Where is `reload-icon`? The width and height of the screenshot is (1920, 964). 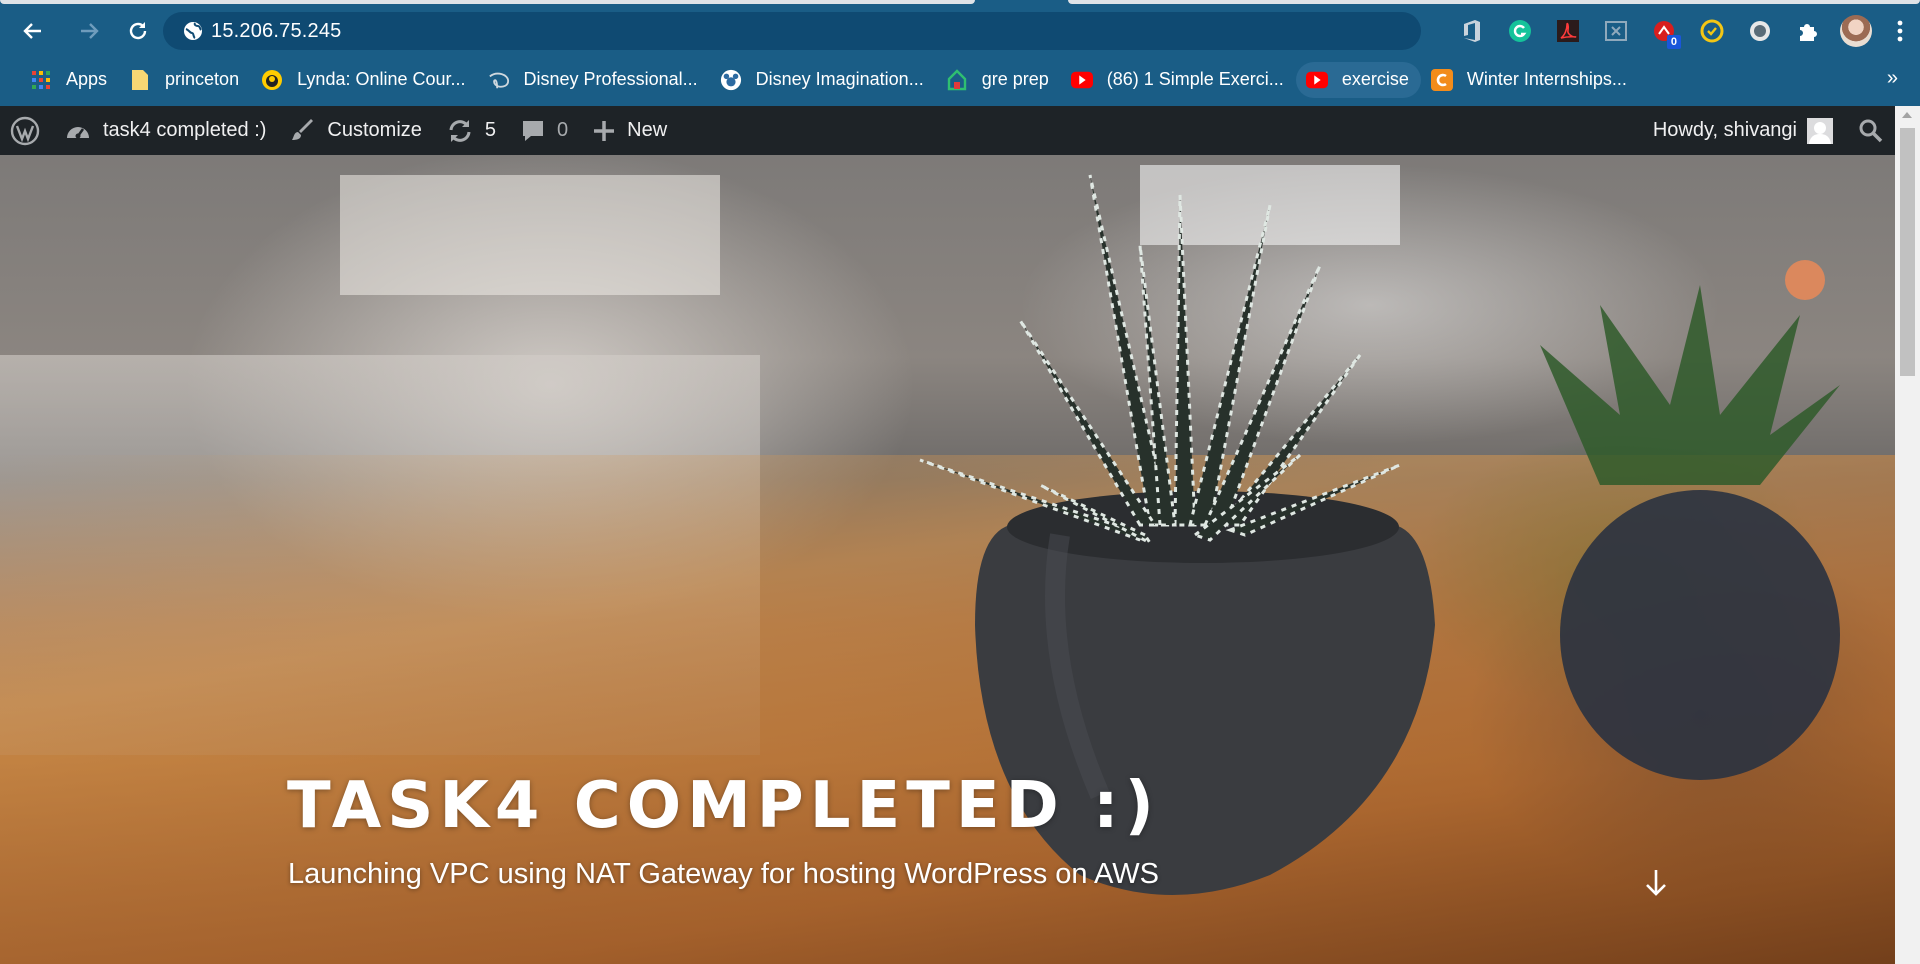
reload-icon is located at coordinates (138, 31).